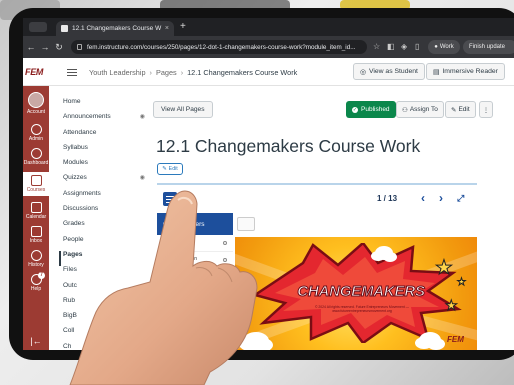 This screenshot has width=514, height=385. I want to click on global-nav-account: Account, so click(36, 103).